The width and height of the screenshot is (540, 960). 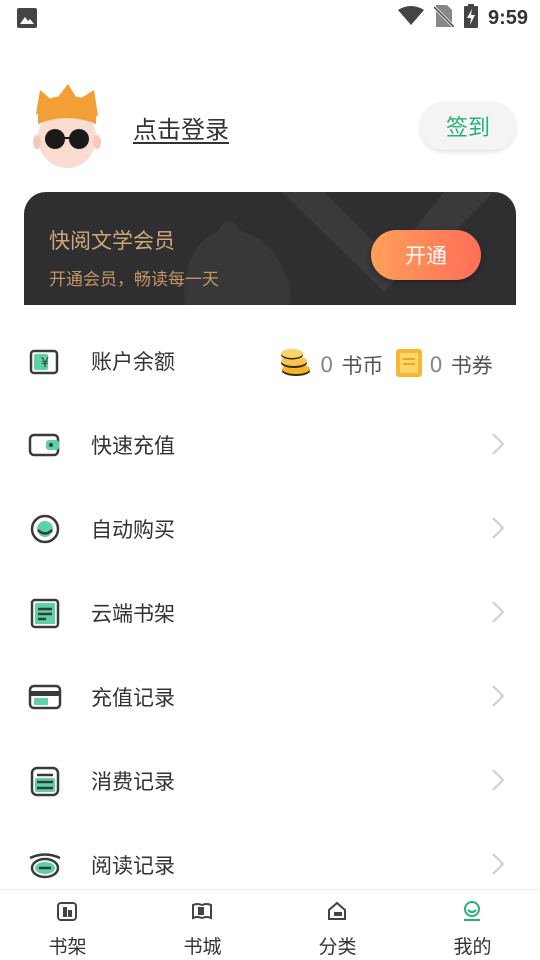 What do you see at coordinates (45, 697) in the screenshot?
I see `card-icon` at bounding box center [45, 697].